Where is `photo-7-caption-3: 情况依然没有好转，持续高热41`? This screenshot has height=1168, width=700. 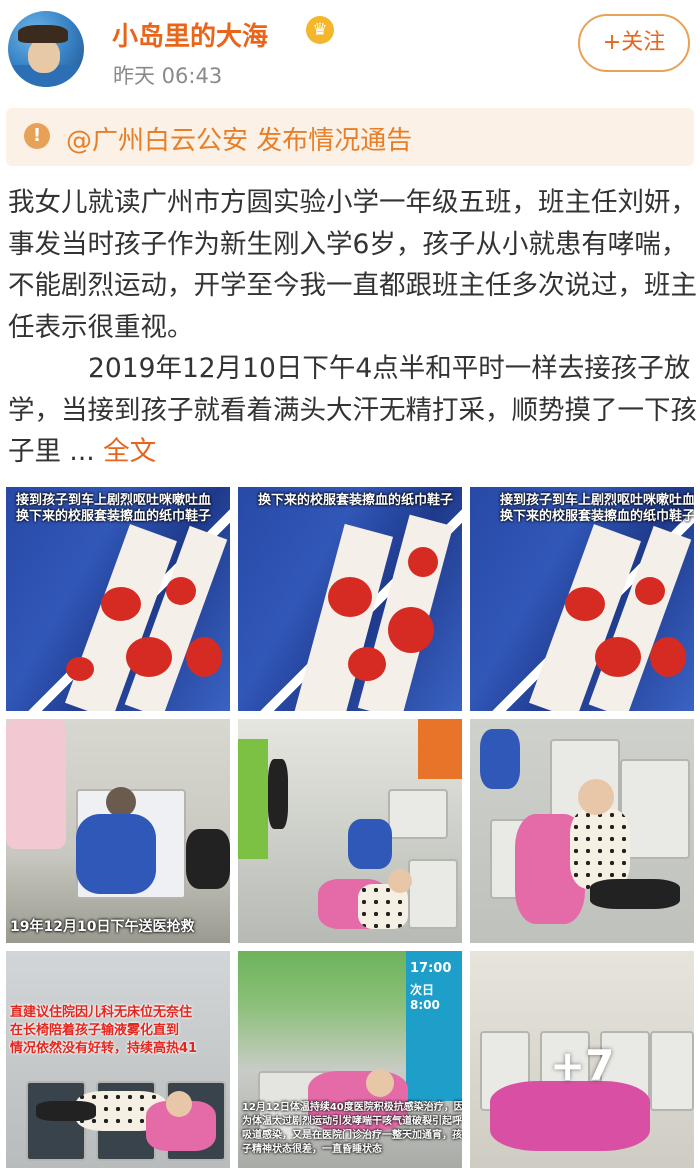
photo-7-caption-3: 情况依然没有好转，持续高热41 is located at coordinates (104, 1048).